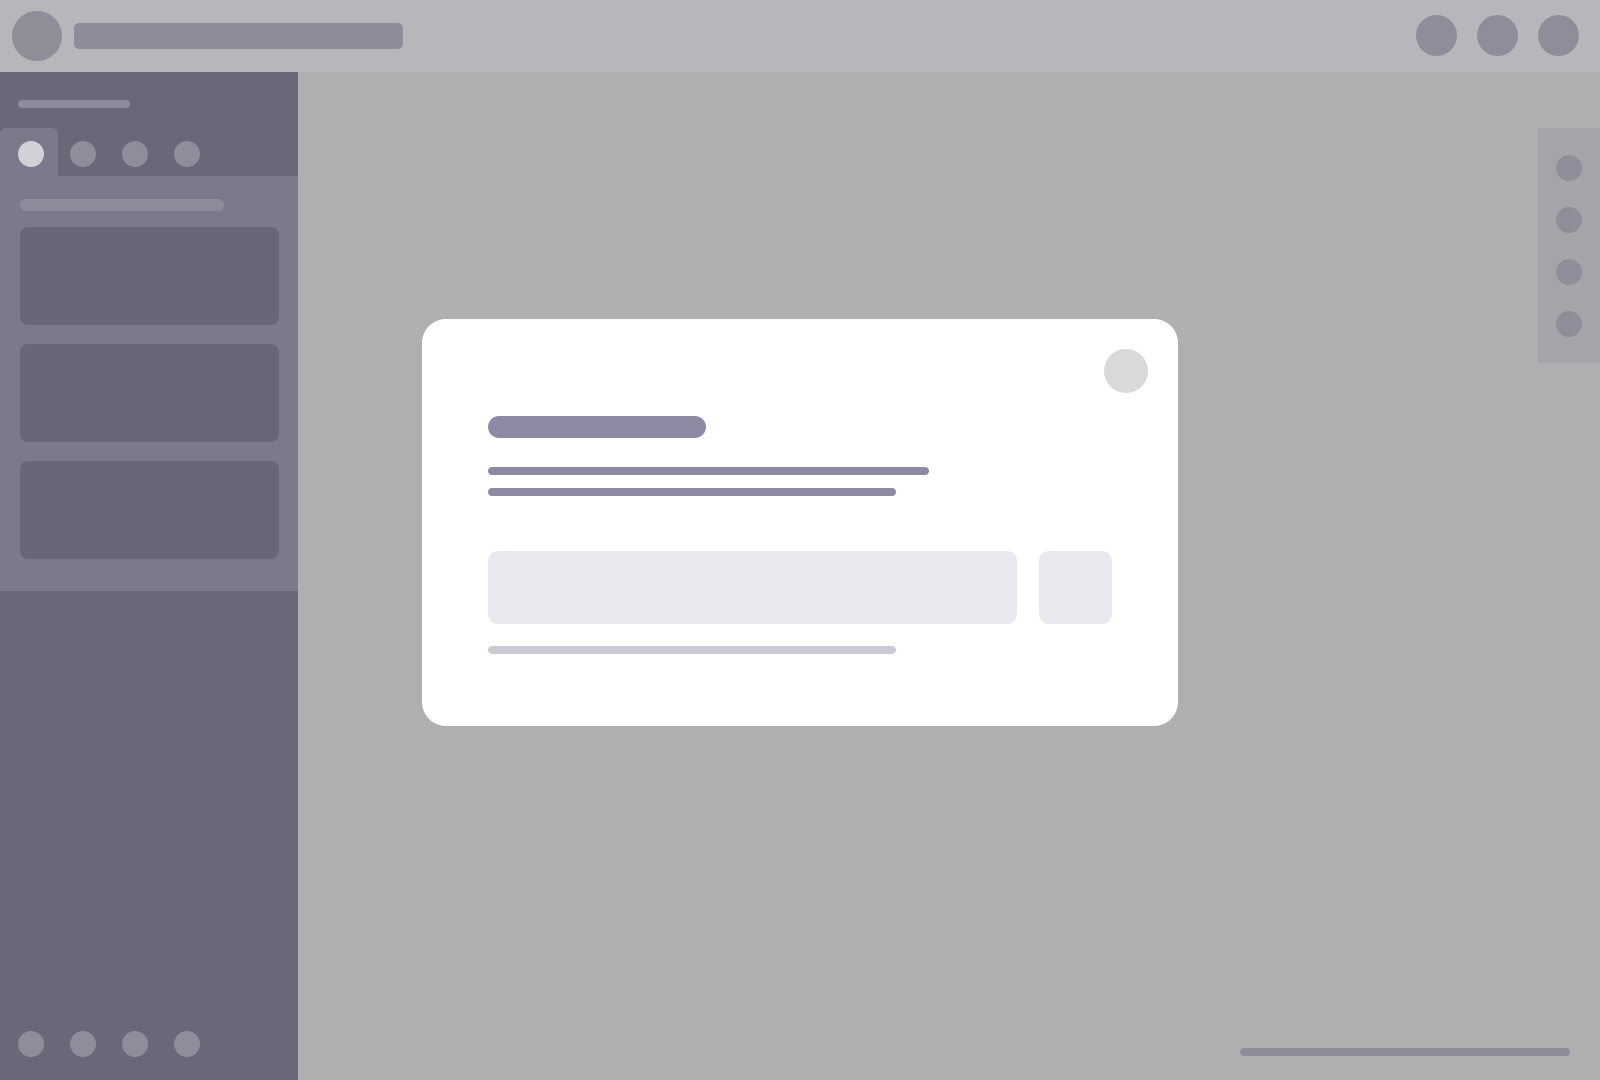 The width and height of the screenshot is (1600, 1080). Describe the element at coordinates (74, 104) in the screenshot. I see `sidebar-title` at that location.